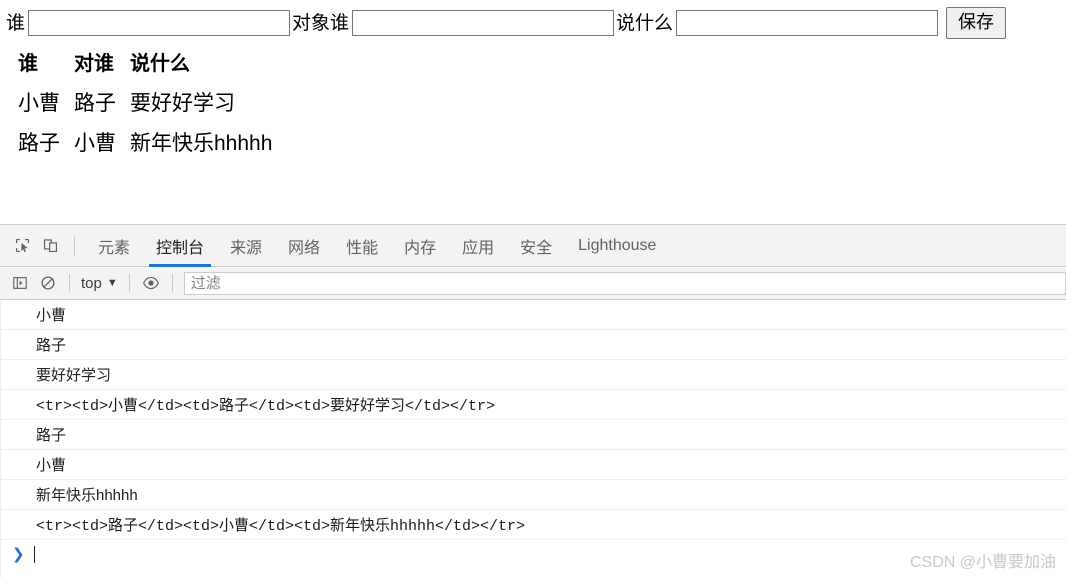  I want to click on what-input, so click(807, 23).